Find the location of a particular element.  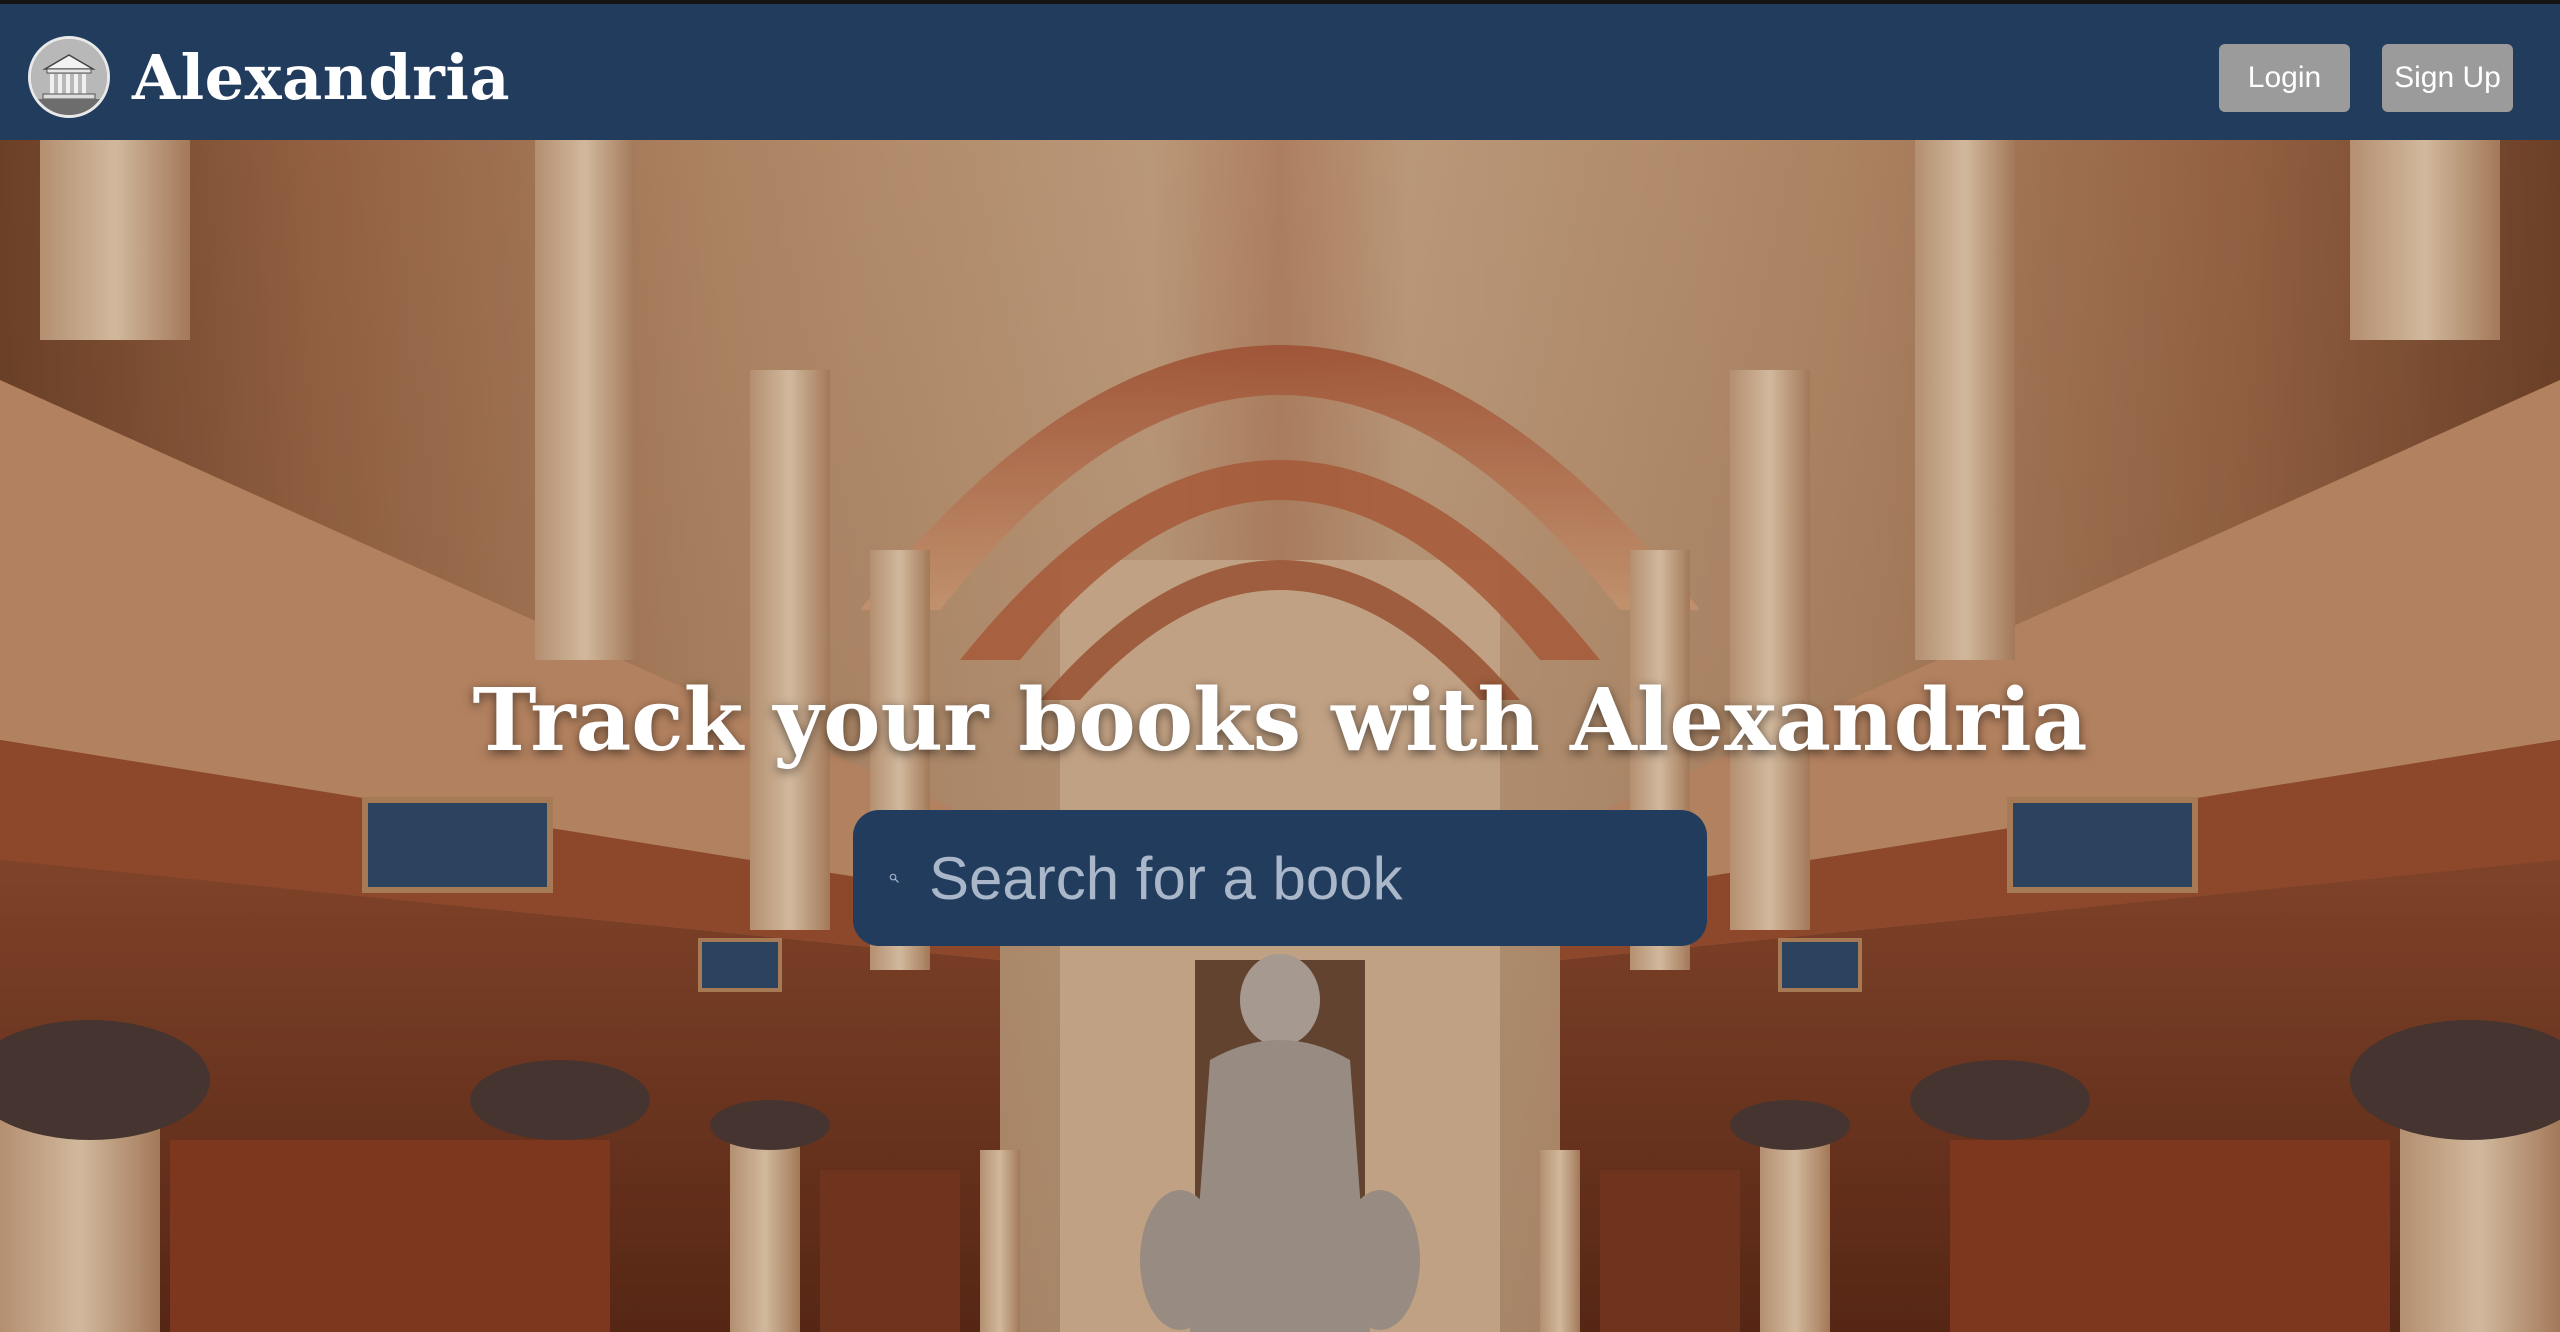

brand: Alexandria is located at coordinates (269, 77).